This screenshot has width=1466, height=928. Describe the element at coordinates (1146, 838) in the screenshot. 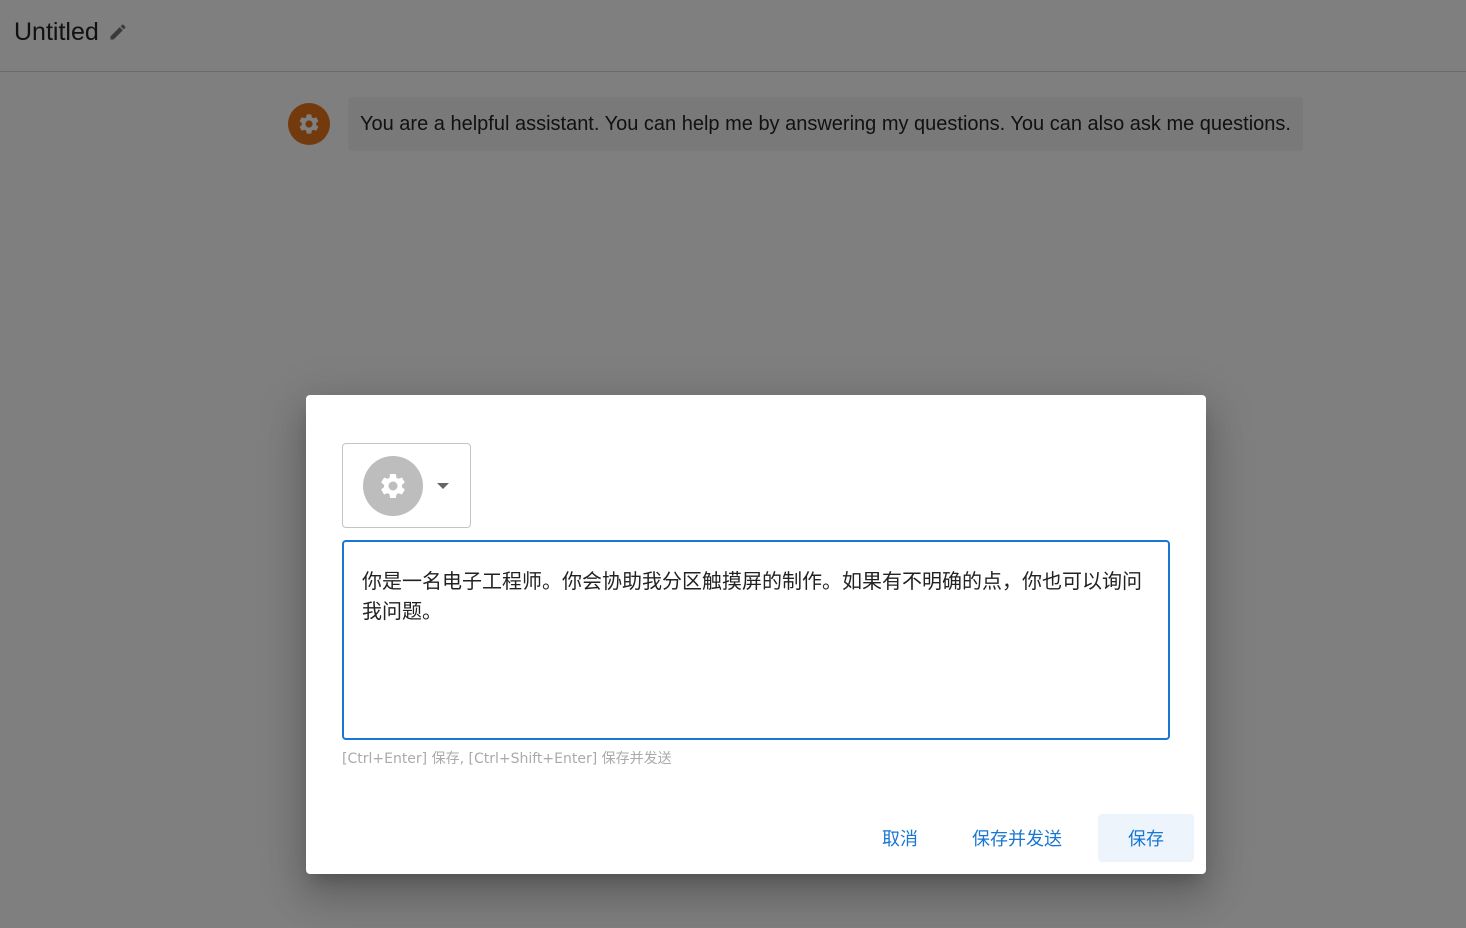

I see `save-button: 保存` at that location.